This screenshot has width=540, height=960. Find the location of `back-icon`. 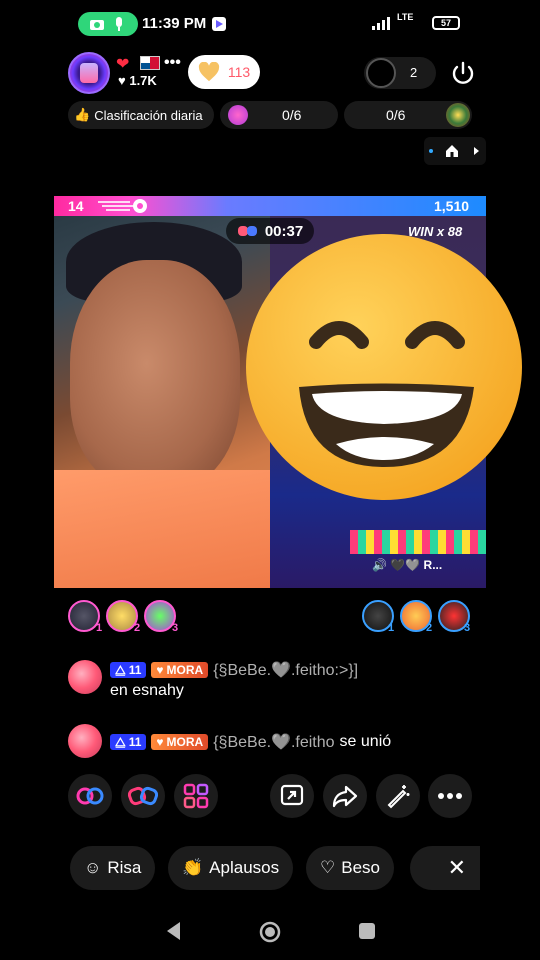

back-icon is located at coordinates (174, 931).